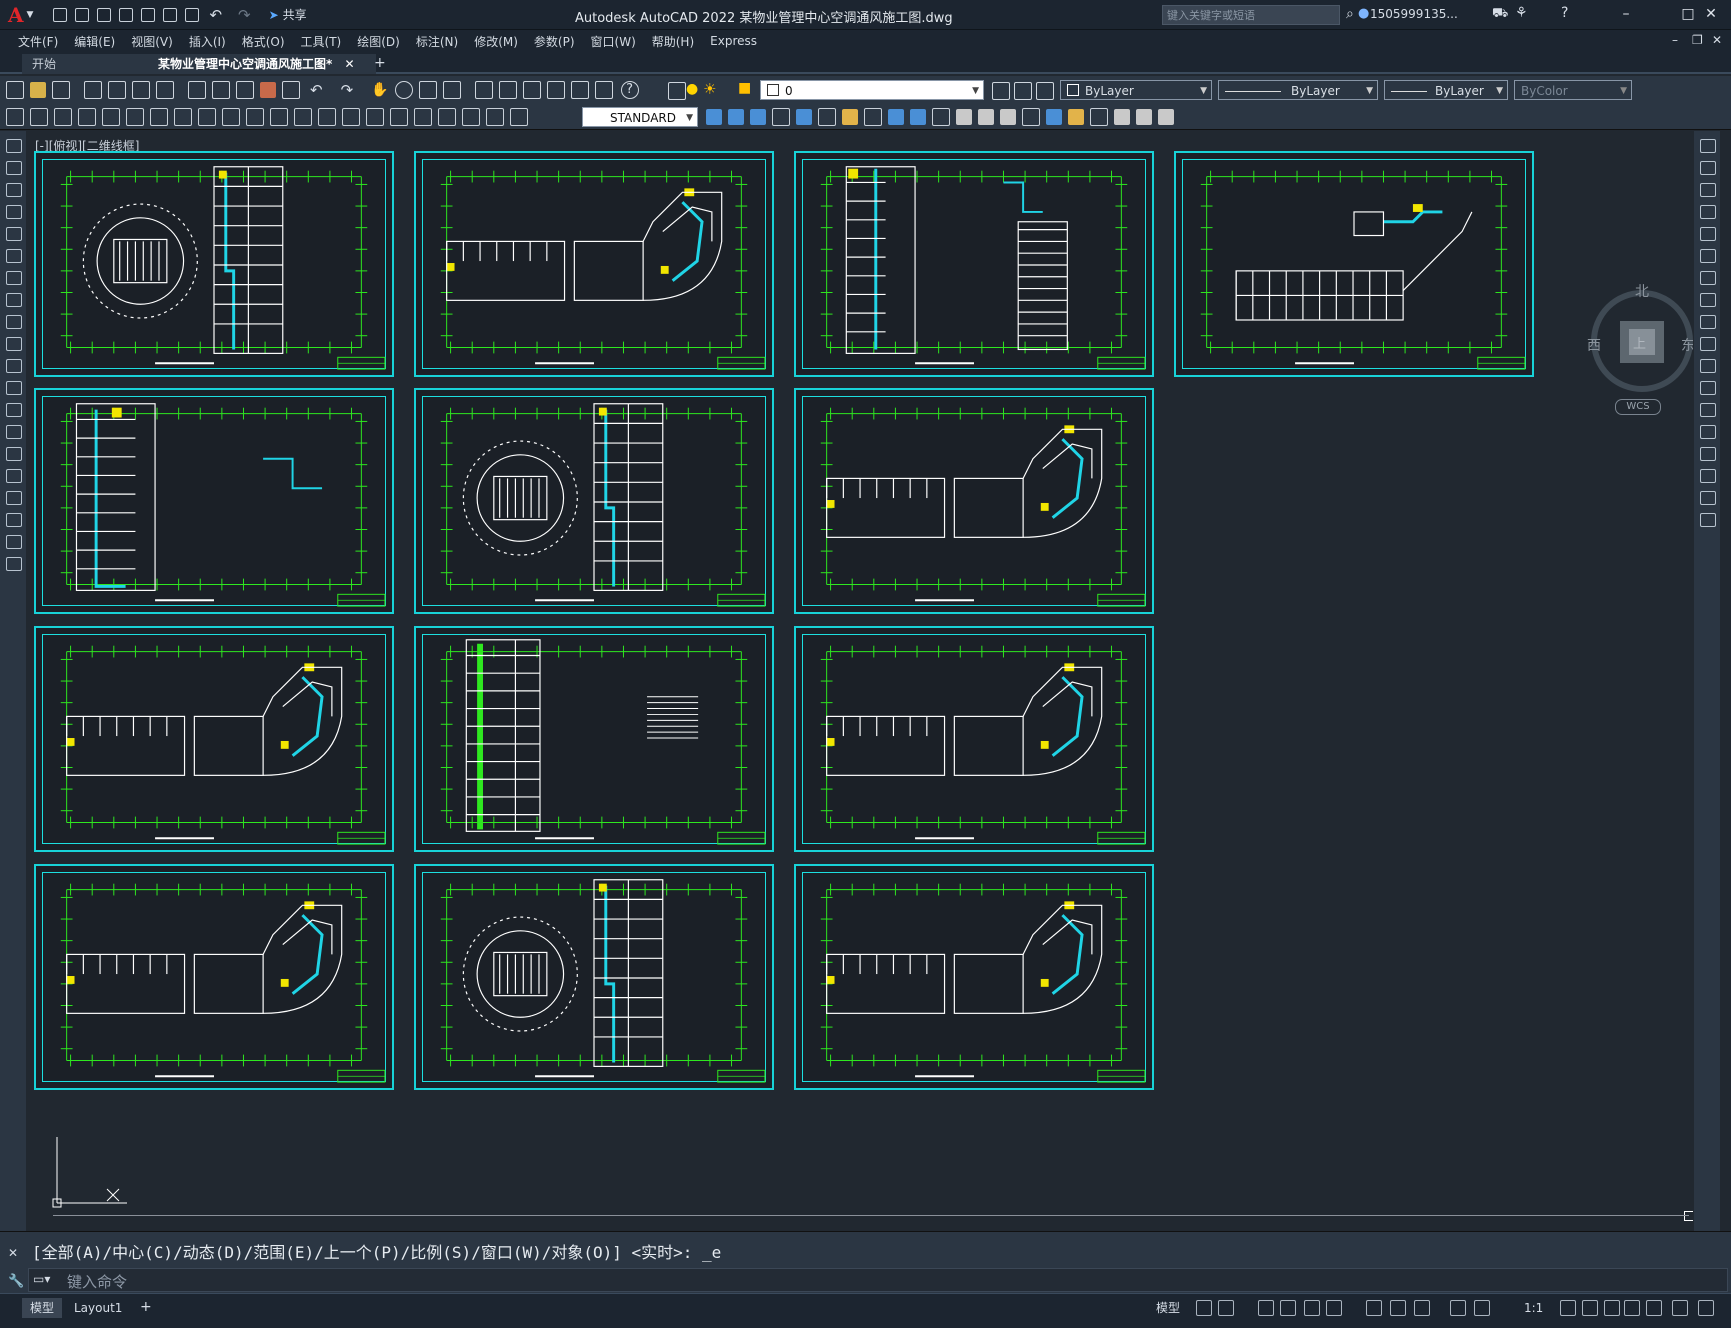 This screenshot has width=1731, height=1328. Describe the element at coordinates (14, 564) in the screenshot. I see `add-selected-icon` at that location.